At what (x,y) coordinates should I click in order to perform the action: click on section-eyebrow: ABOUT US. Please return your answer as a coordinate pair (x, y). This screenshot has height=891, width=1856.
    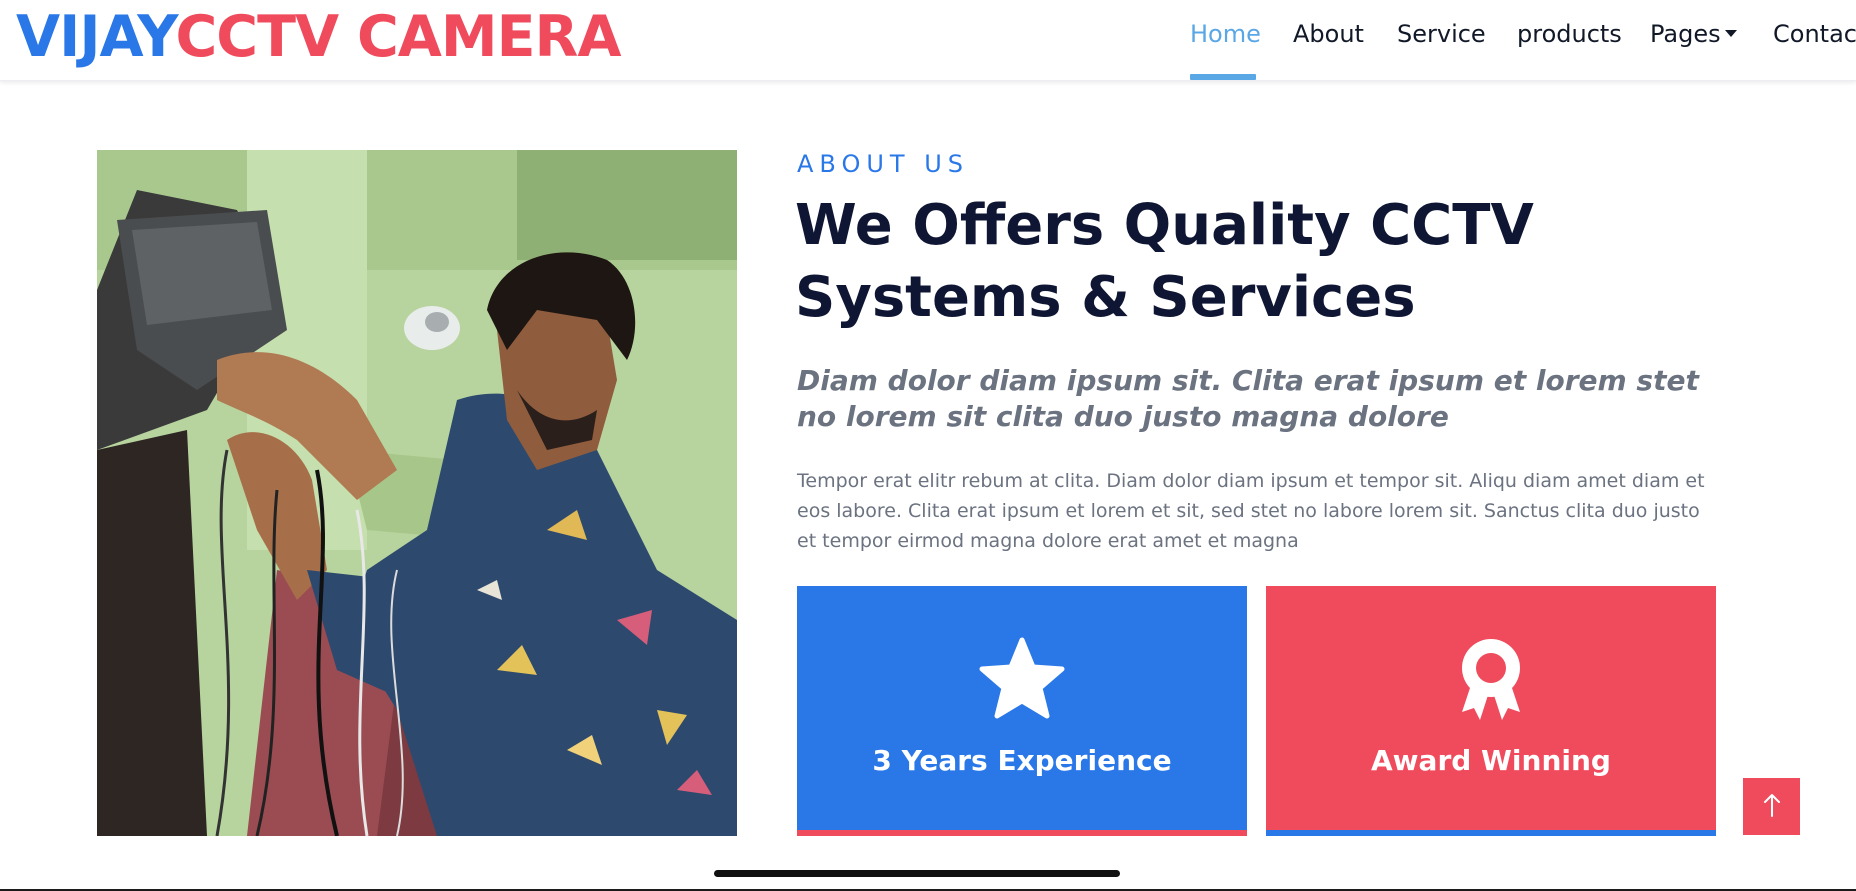
    Looking at the image, I should click on (883, 164).